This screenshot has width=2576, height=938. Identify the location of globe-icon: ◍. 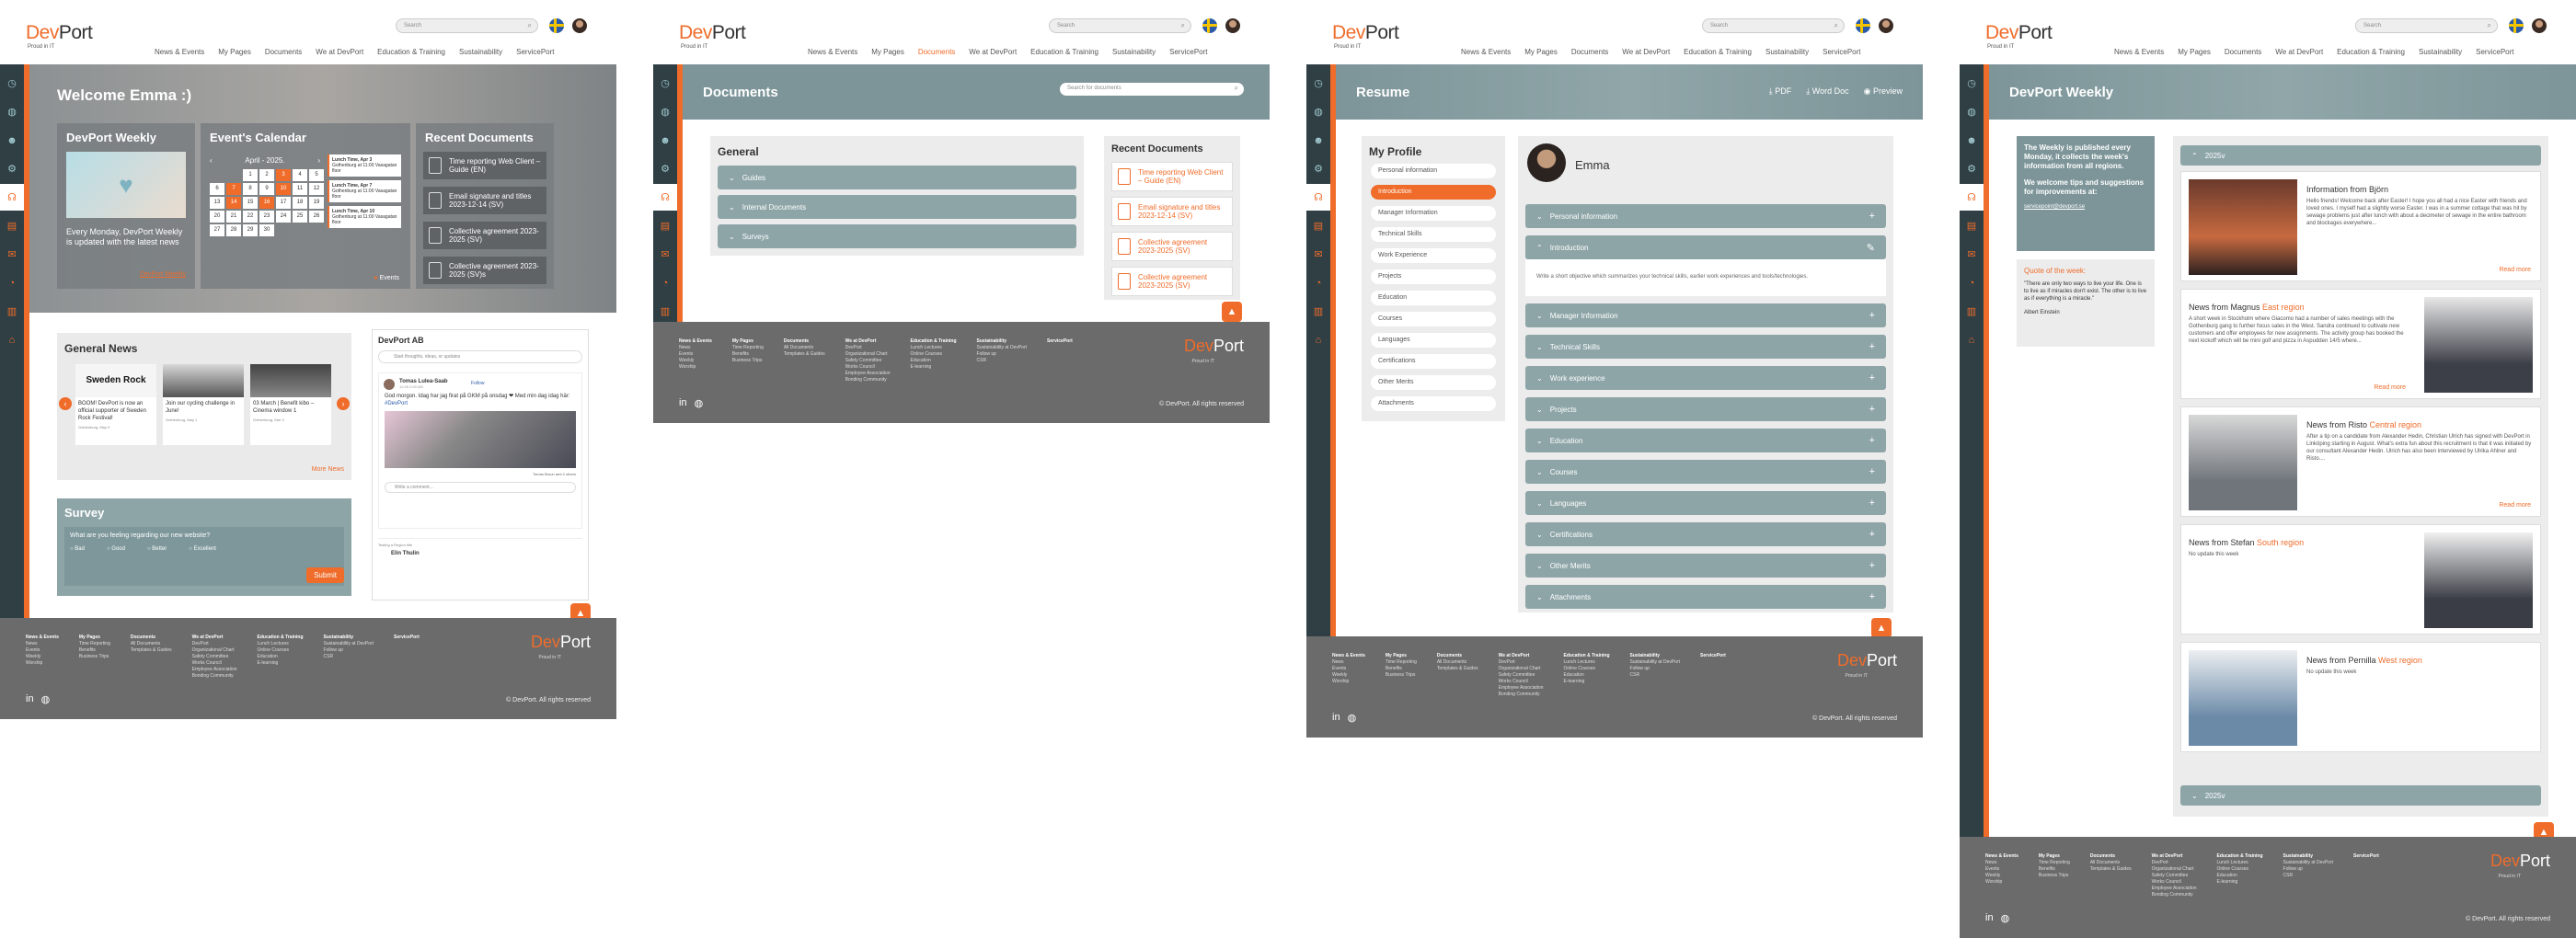
(2005, 918).